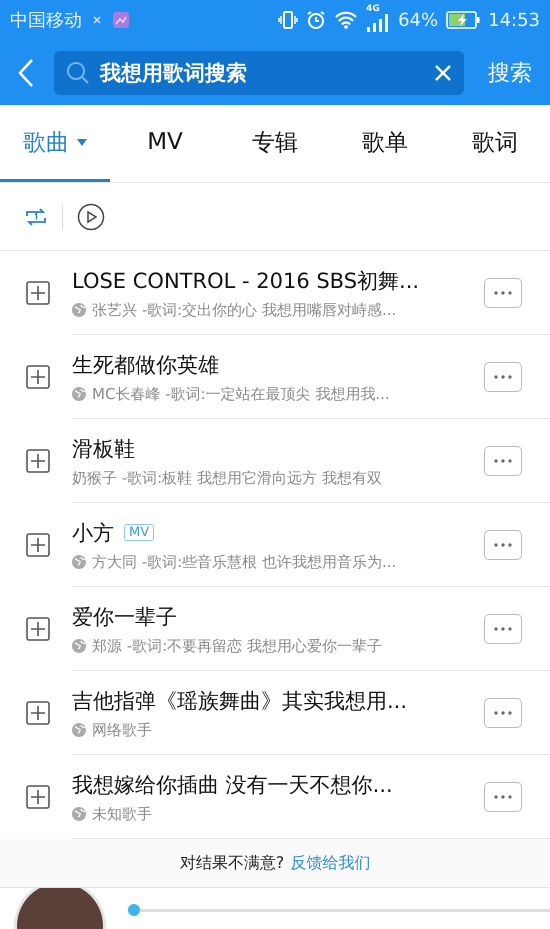  What do you see at coordinates (346, 20) in the screenshot?
I see `wifi-icon` at bounding box center [346, 20].